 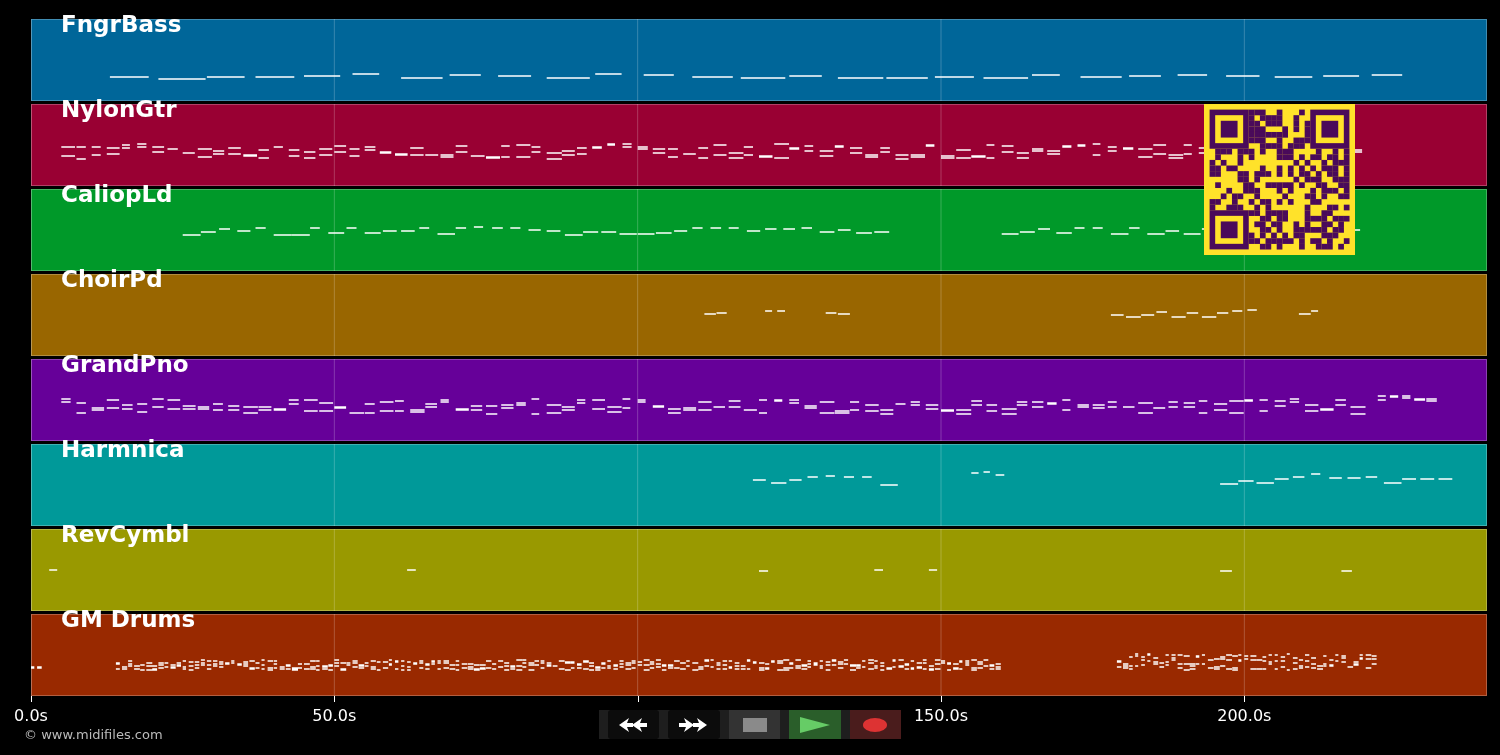 I want to click on play-icon, so click(x=814, y=724).